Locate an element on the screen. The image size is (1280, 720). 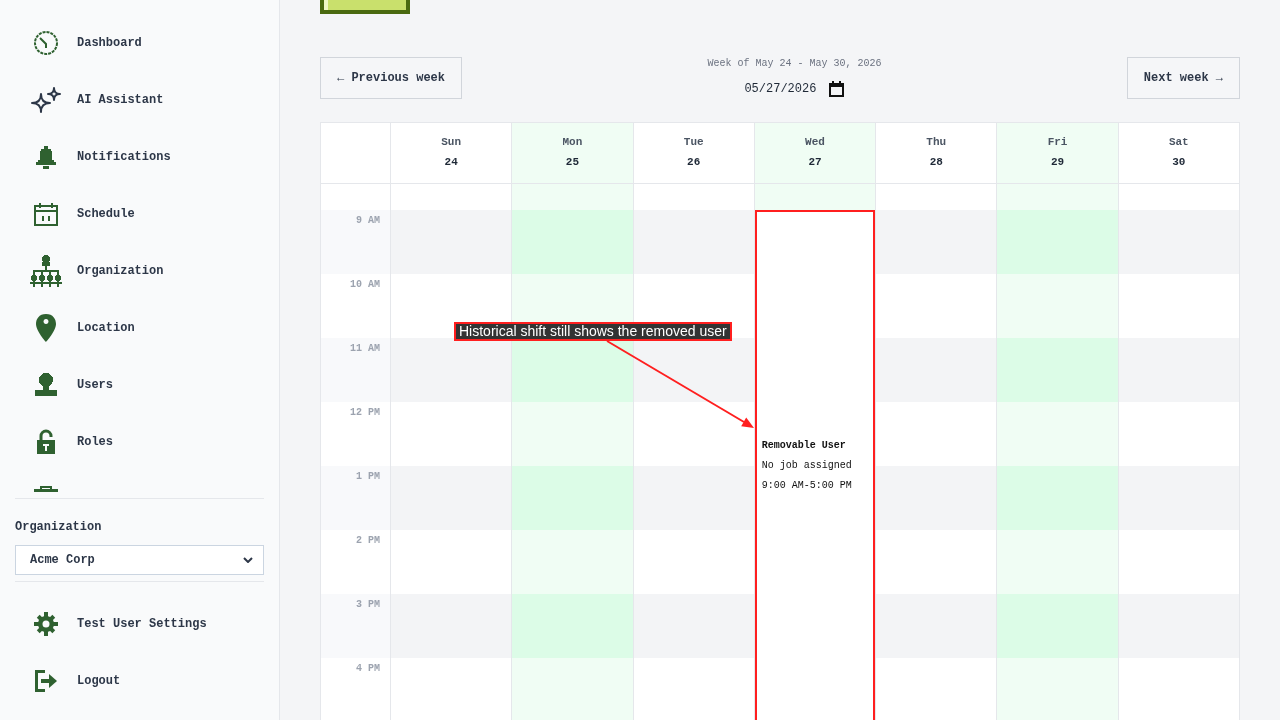
weekday-label: Sat is located at coordinates (1178, 142).